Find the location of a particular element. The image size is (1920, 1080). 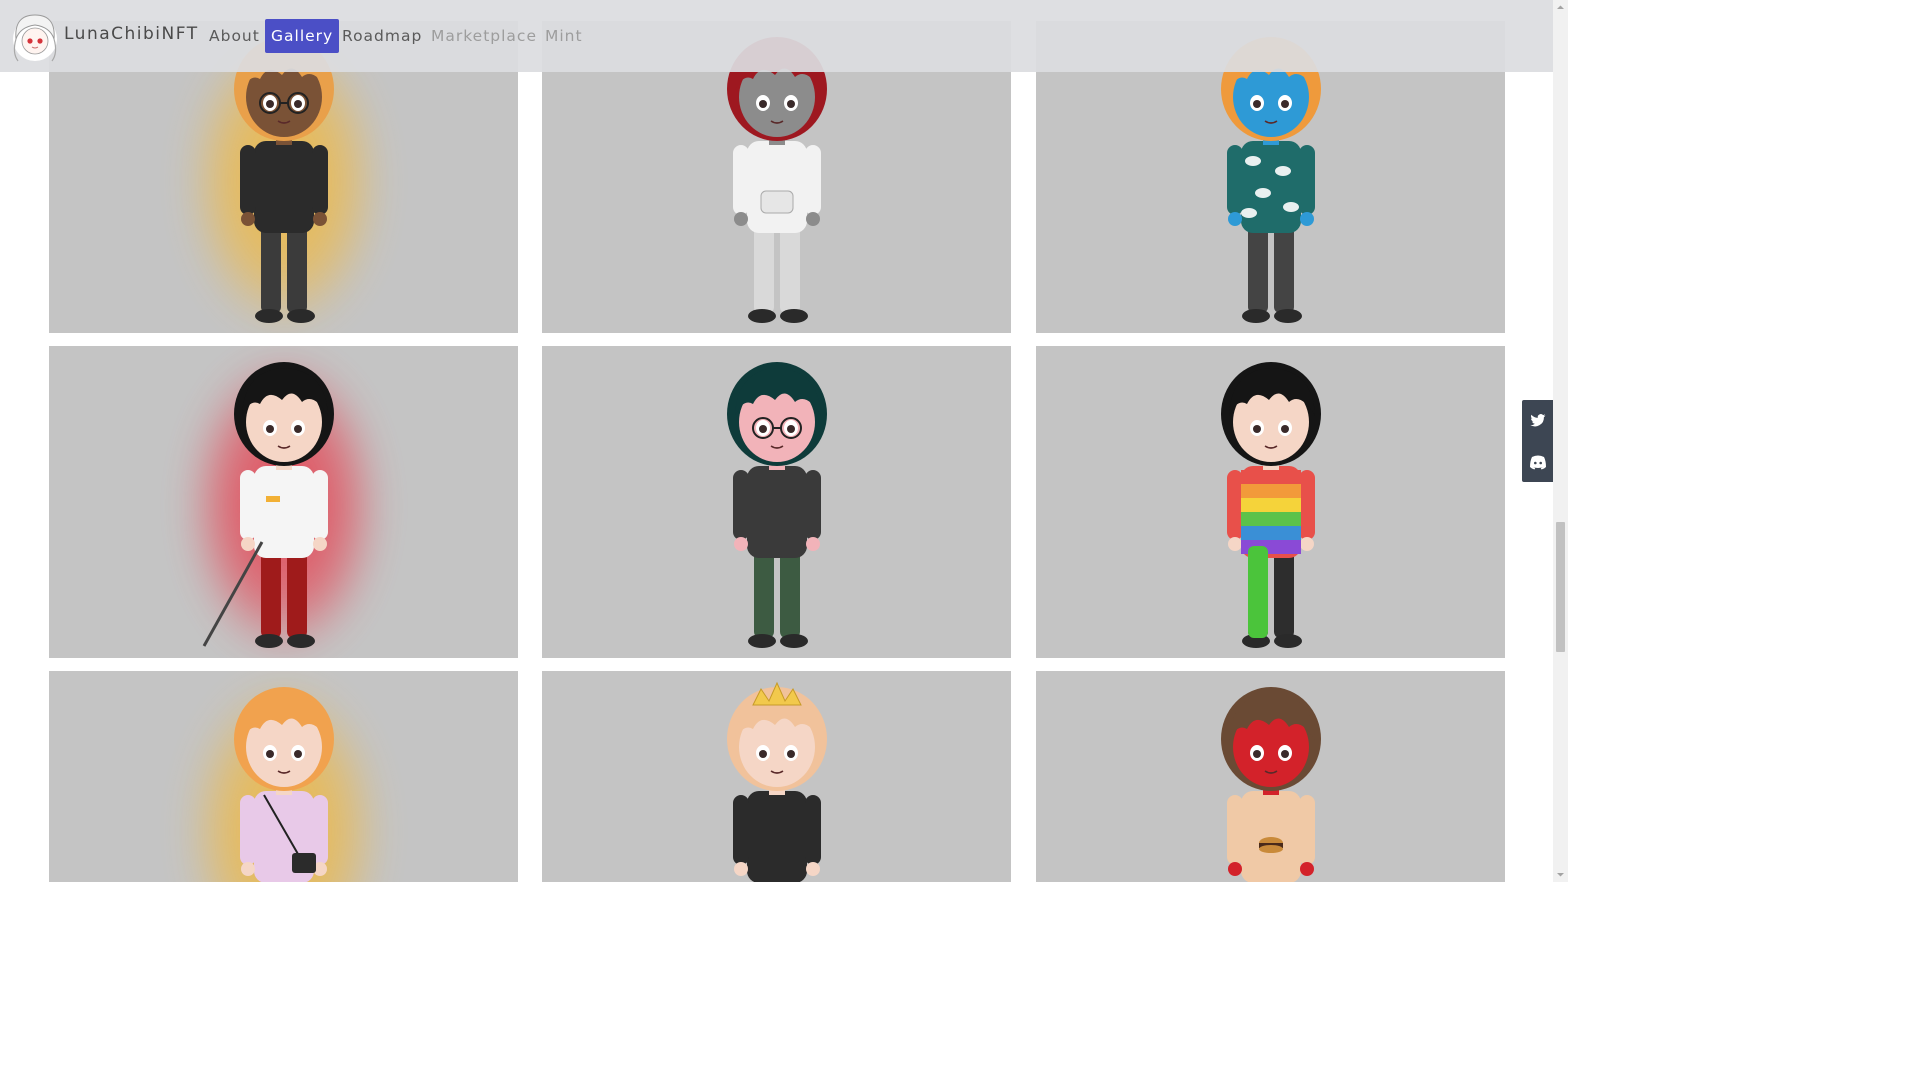

nav-gallery: Gallery is located at coordinates (302, 36).